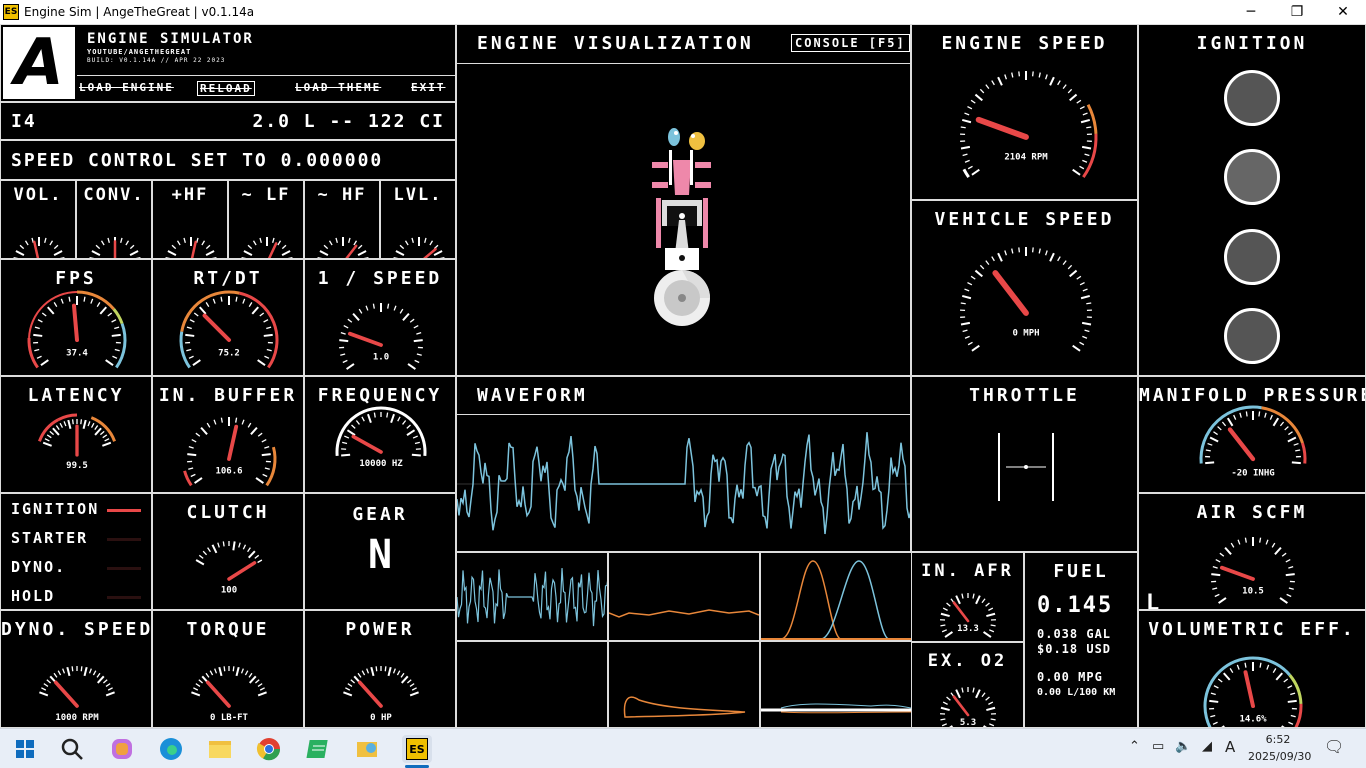 Image resolution: width=1366 pixels, height=768 pixels. What do you see at coordinates (126, 87) in the screenshot?
I see `menu-load-engine: LOAD ENGINE` at bounding box center [126, 87].